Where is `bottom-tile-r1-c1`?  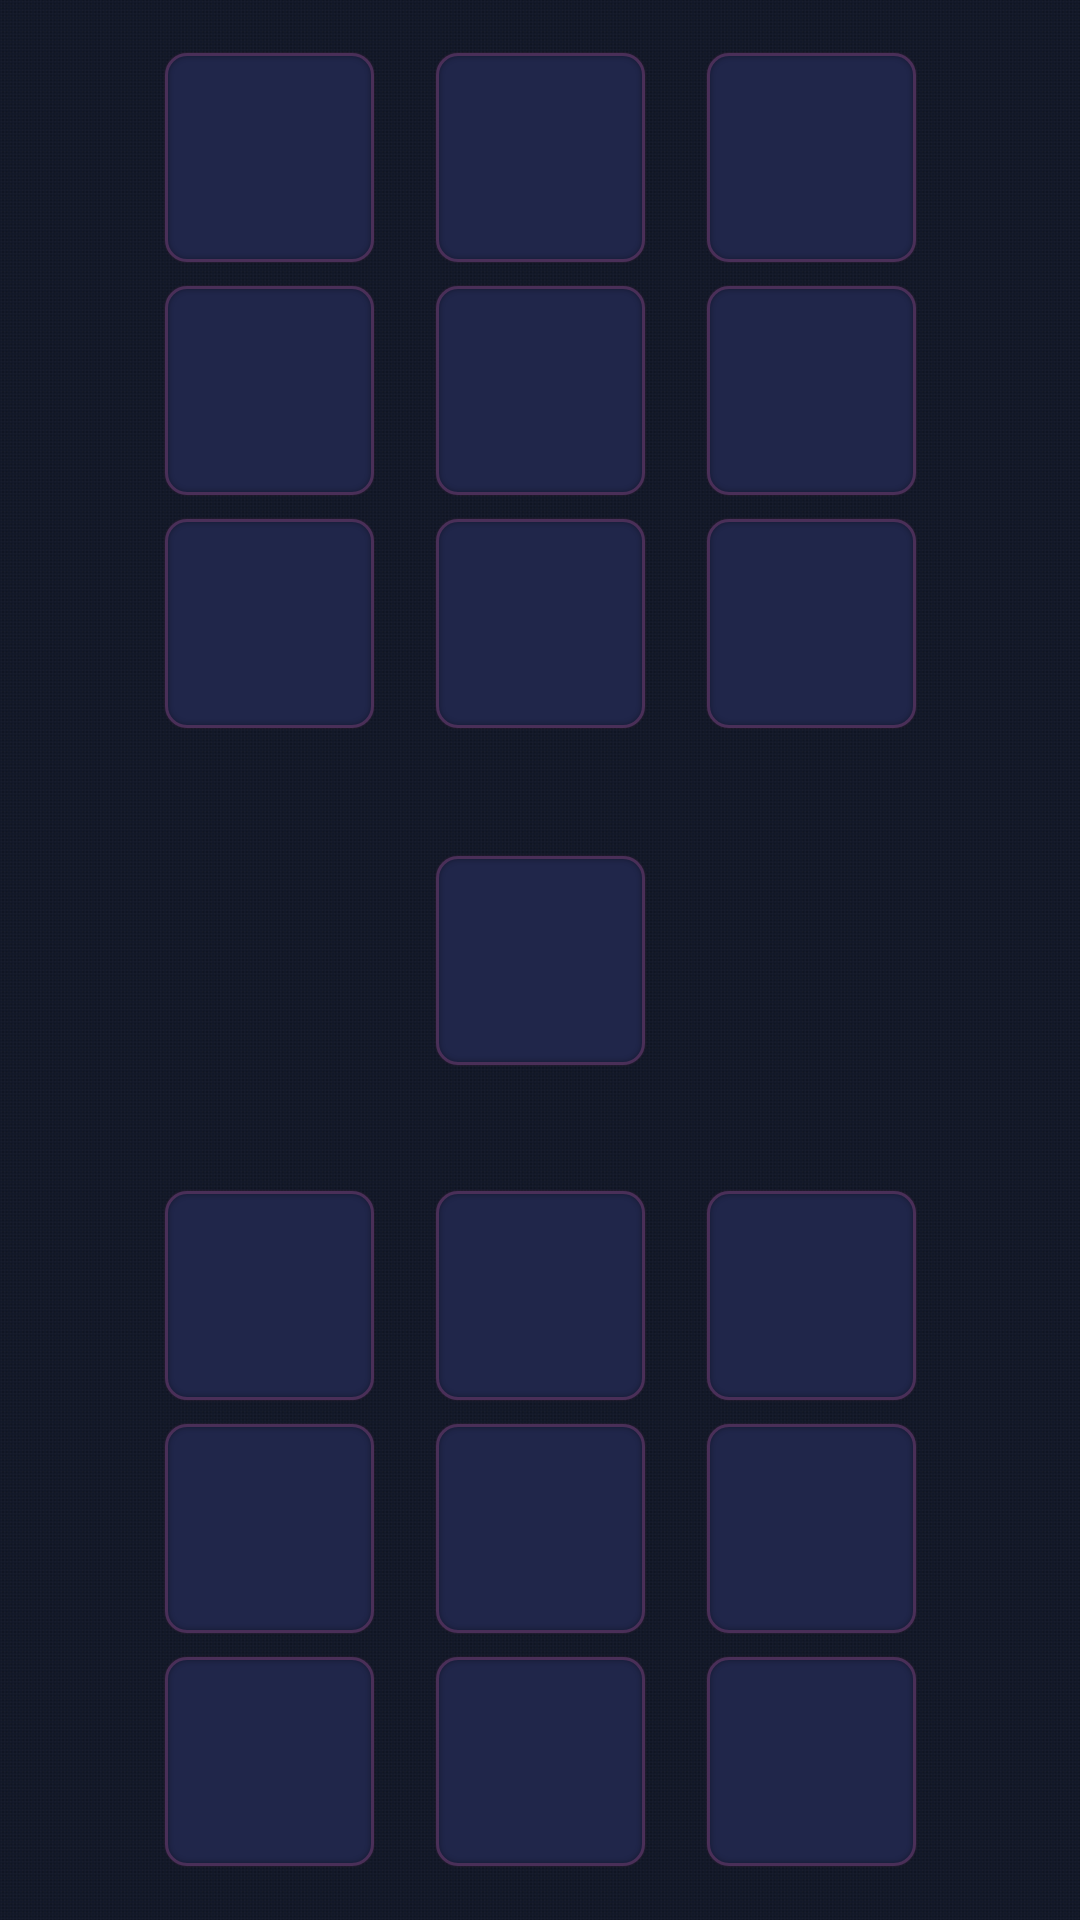 bottom-tile-r1-c1 is located at coordinates (269, 1295).